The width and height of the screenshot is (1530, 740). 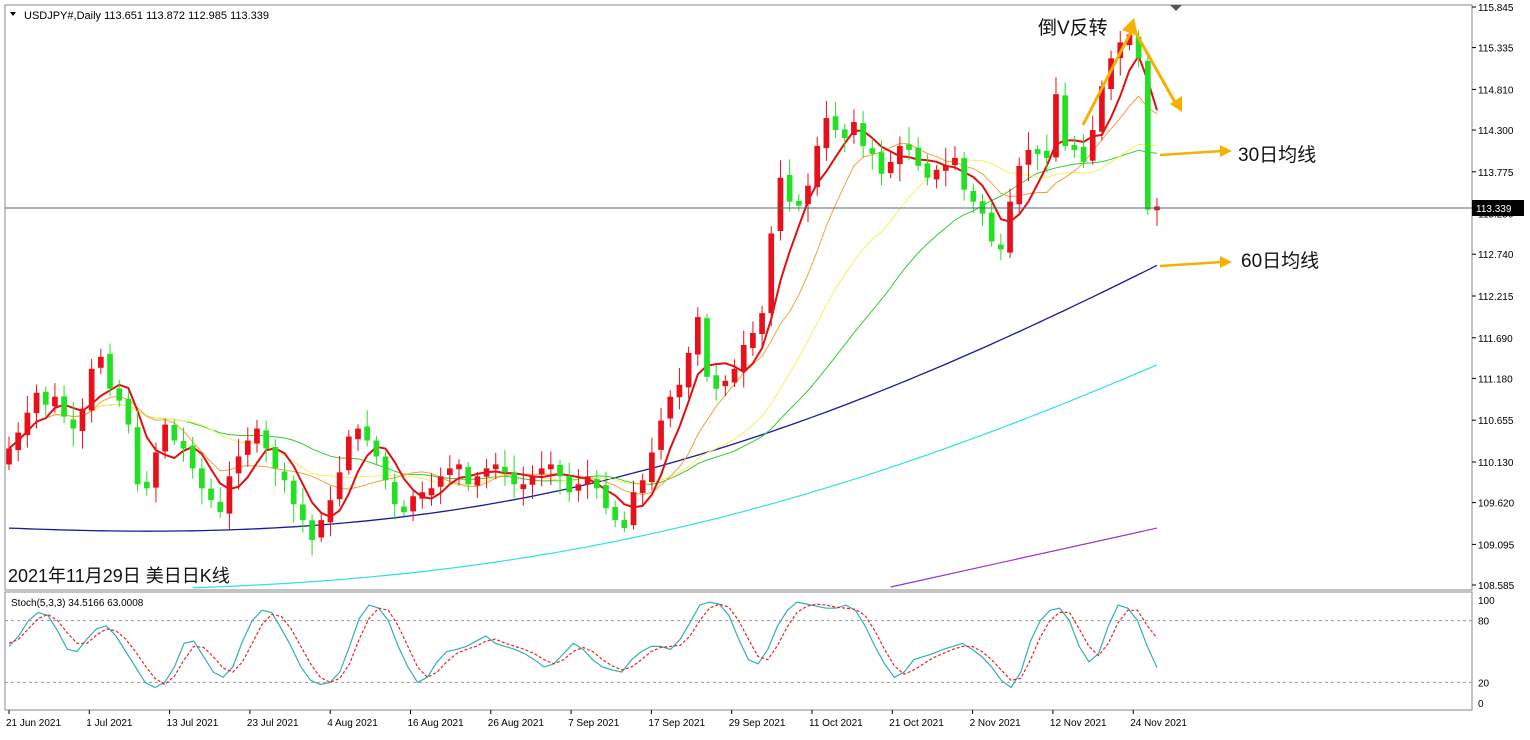 What do you see at coordinates (1073, 28) in the screenshot?
I see `reversal-label: 倒V反转` at bounding box center [1073, 28].